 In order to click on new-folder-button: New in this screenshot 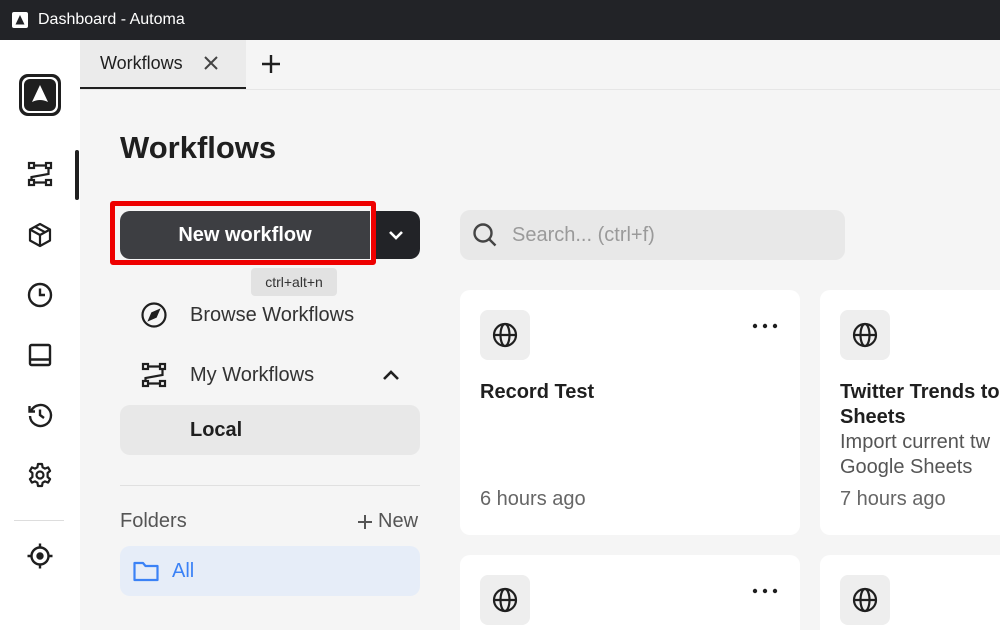, I will do `click(387, 521)`.